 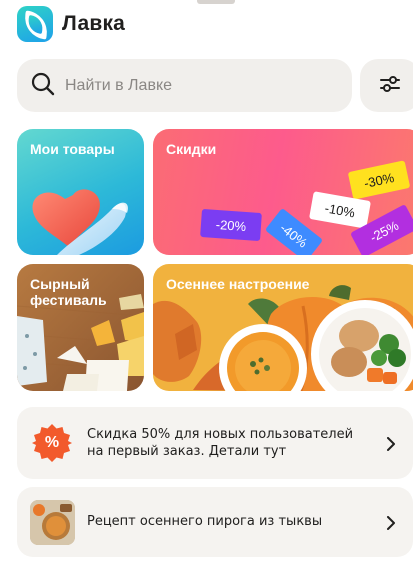 What do you see at coordinates (43, 86) in the screenshot?
I see `search-icon` at bounding box center [43, 86].